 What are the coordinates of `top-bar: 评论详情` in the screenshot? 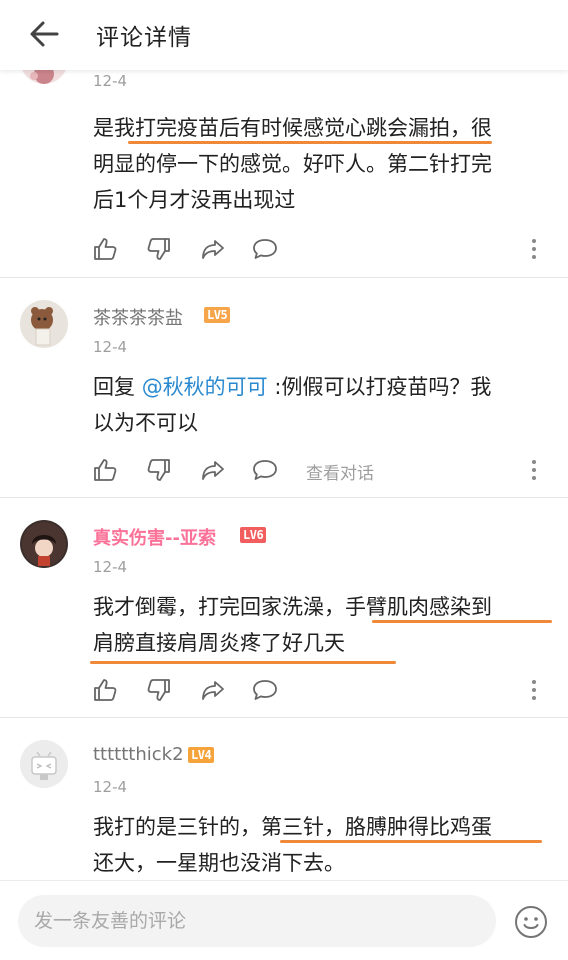 It's located at (284, 35).